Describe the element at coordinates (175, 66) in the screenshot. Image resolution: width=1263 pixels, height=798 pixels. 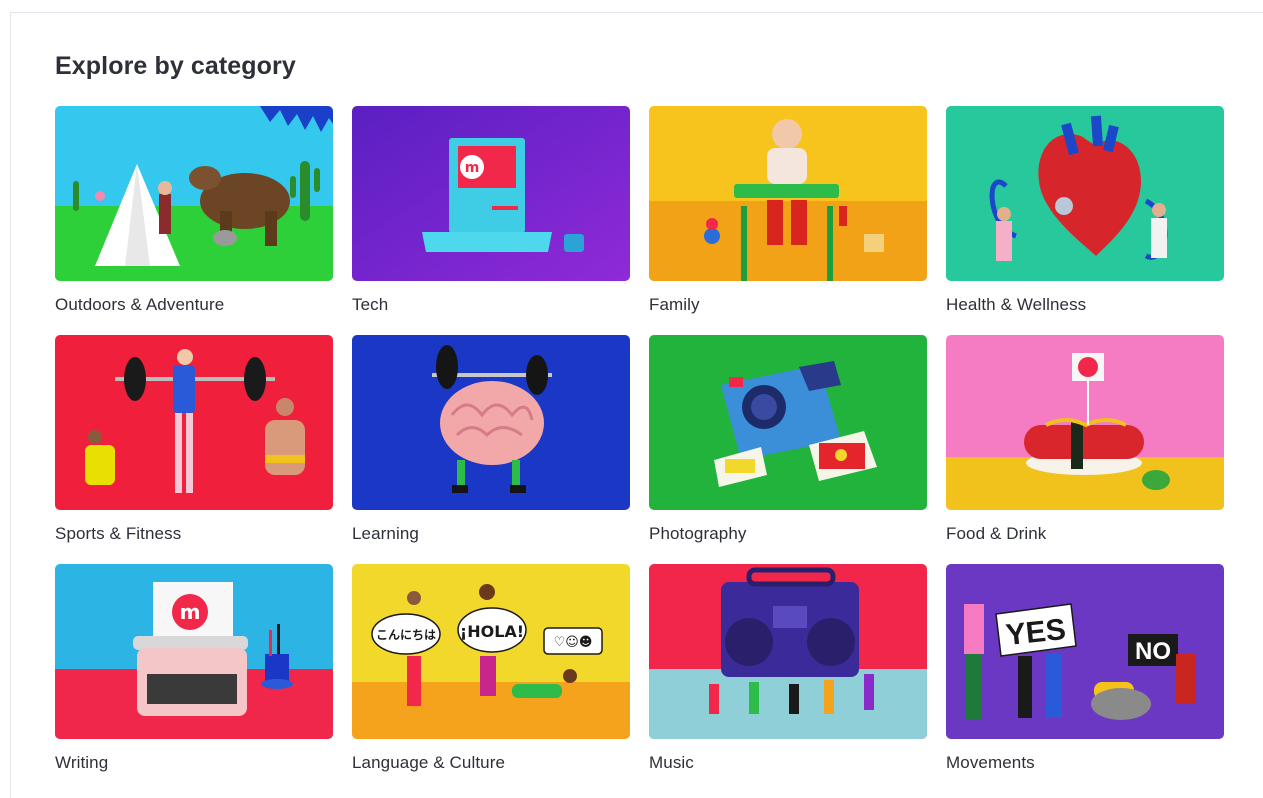
I see `section-title: Explore by category` at that location.